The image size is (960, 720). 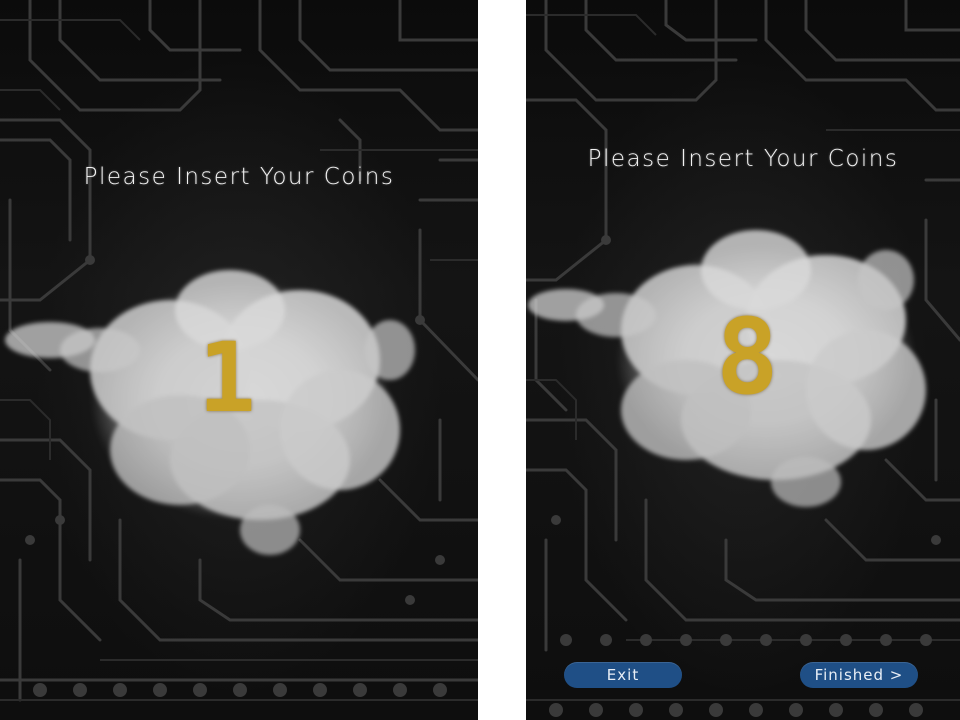 What do you see at coordinates (859, 675) in the screenshot?
I see `finished-button: Finished >` at bounding box center [859, 675].